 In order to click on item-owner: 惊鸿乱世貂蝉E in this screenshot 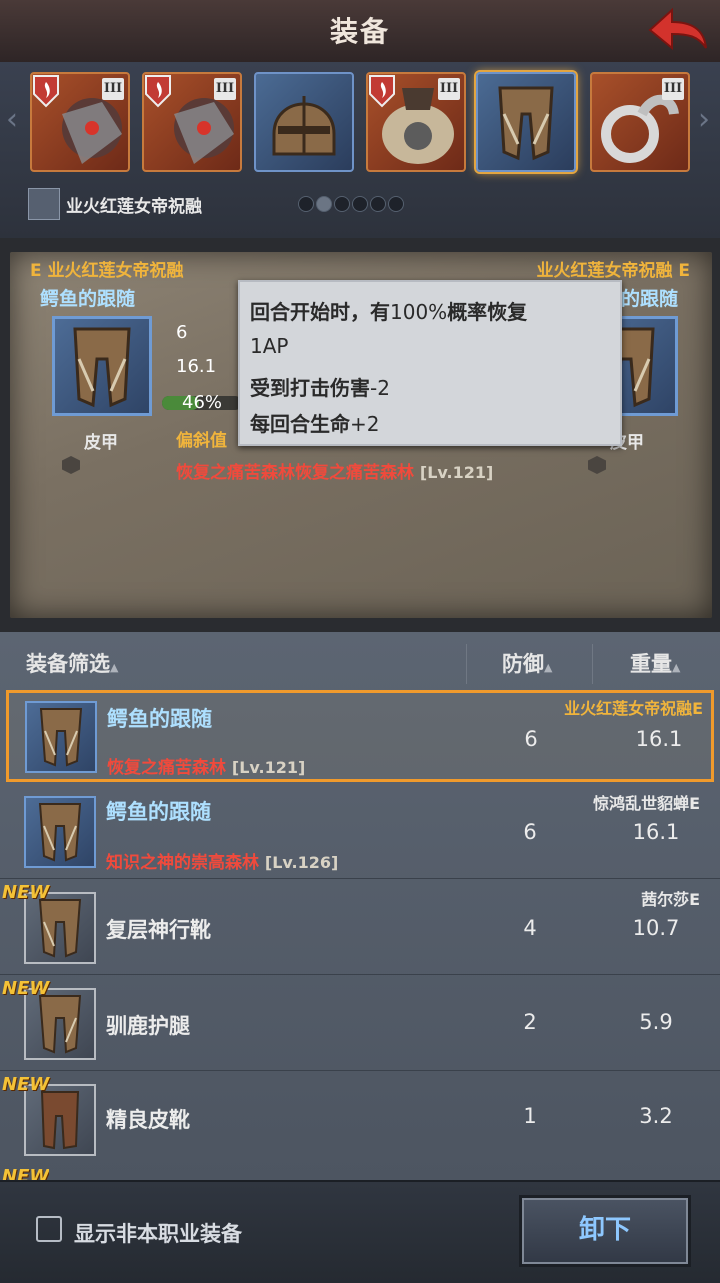, I will do `click(646, 803)`.